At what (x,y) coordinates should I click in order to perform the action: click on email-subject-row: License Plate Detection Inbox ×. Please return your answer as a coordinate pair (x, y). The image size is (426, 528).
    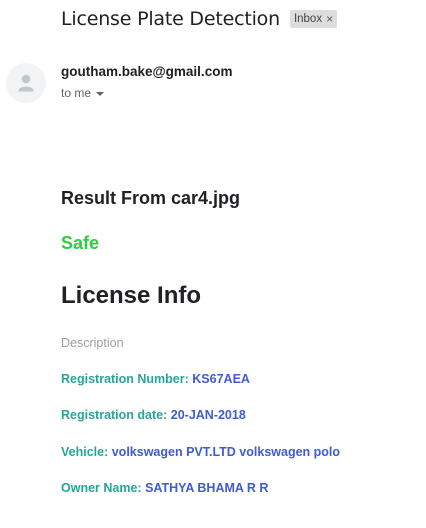
    Looking at the image, I should click on (199, 19).